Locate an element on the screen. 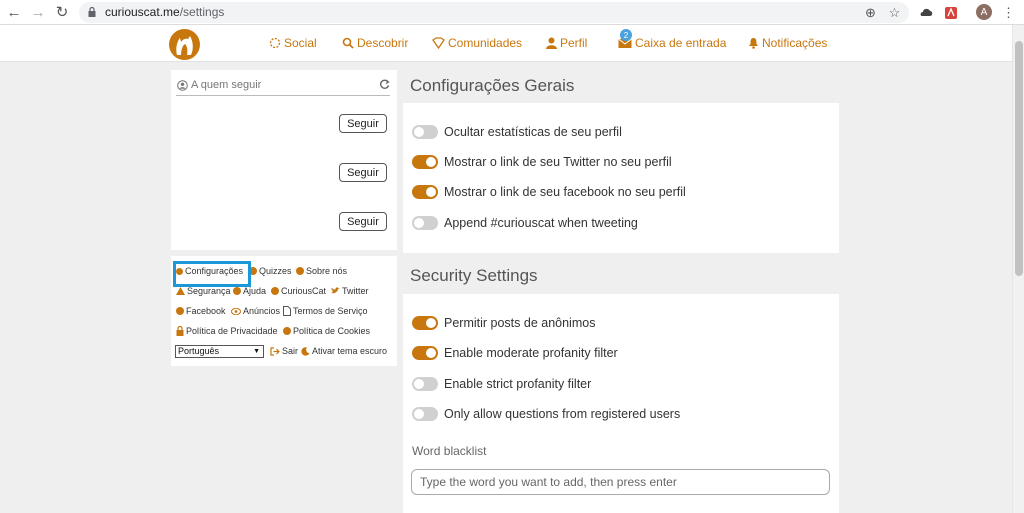 Image resolution: width=1024 pixels, height=513 pixels. link-curiouscat: CuriousCat is located at coordinates (298, 291).